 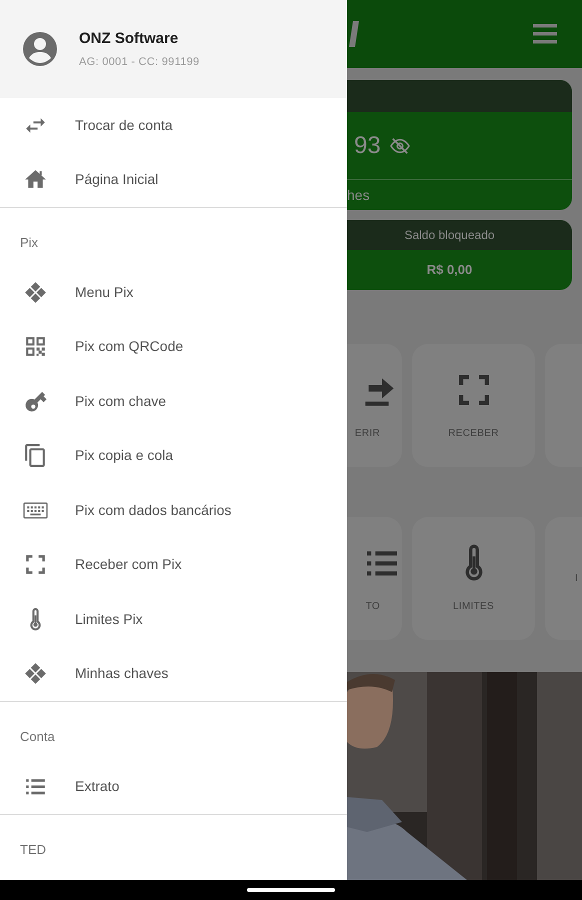 What do you see at coordinates (399, 145) in the screenshot?
I see `eye-slash-icon` at bounding box center [399, 145].